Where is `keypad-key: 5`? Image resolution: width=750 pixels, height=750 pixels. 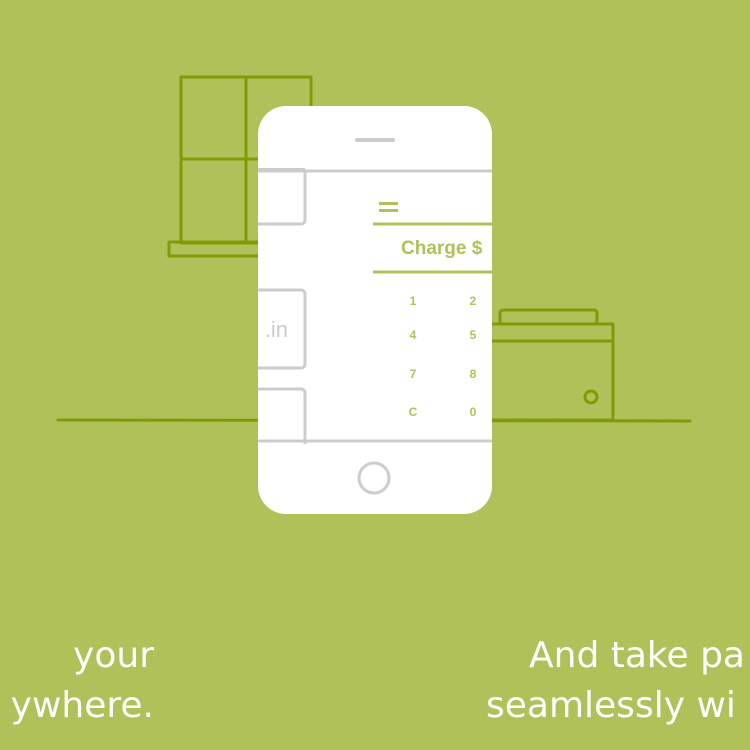
keypad-key: 5 is located at coordinates (473, 335).